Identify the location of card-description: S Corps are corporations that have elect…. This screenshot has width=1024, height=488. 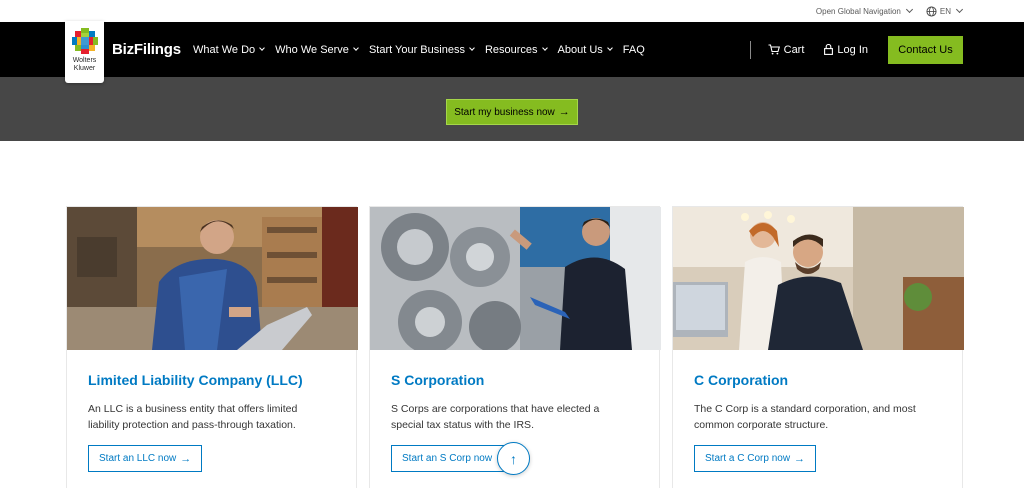
(495, 417).